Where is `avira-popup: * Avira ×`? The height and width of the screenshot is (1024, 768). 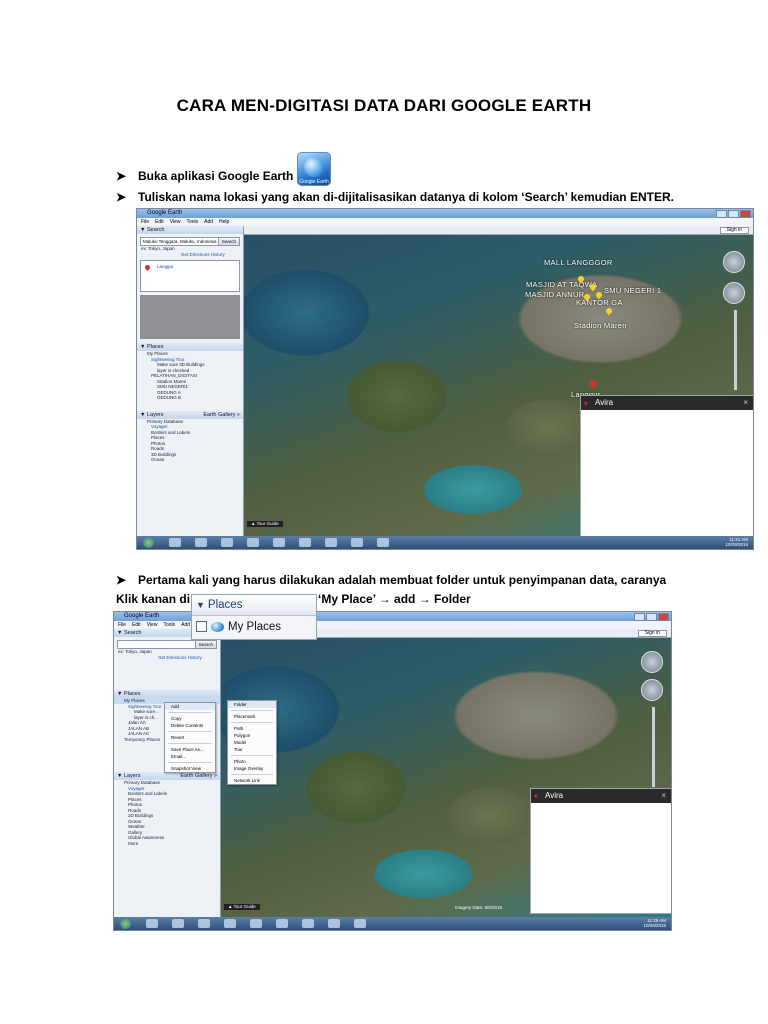 avira-popup: * Avira × is located at coordinates (666, 466).